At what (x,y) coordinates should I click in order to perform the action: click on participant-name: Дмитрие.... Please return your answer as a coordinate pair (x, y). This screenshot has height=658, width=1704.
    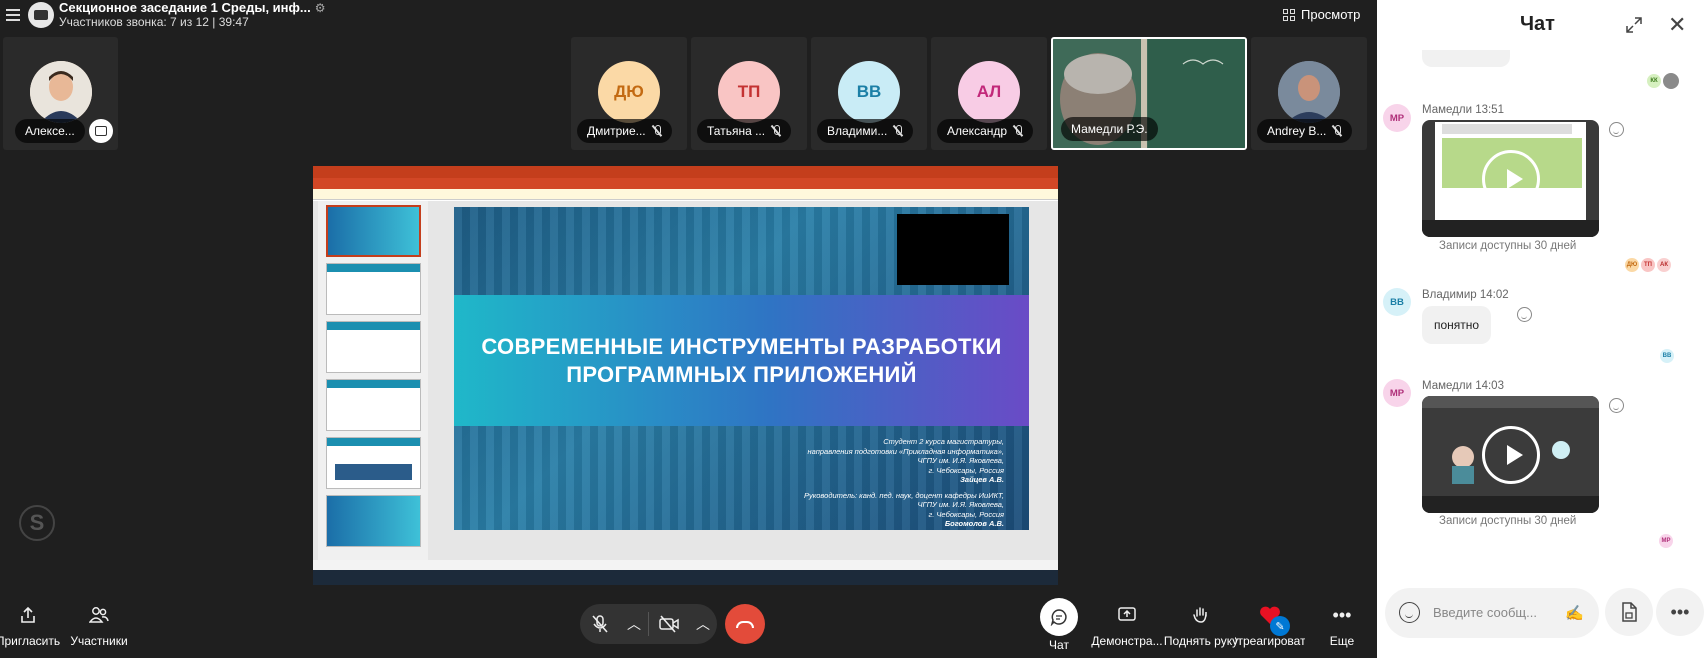
    Looking at the image, I should click on (624, 131).